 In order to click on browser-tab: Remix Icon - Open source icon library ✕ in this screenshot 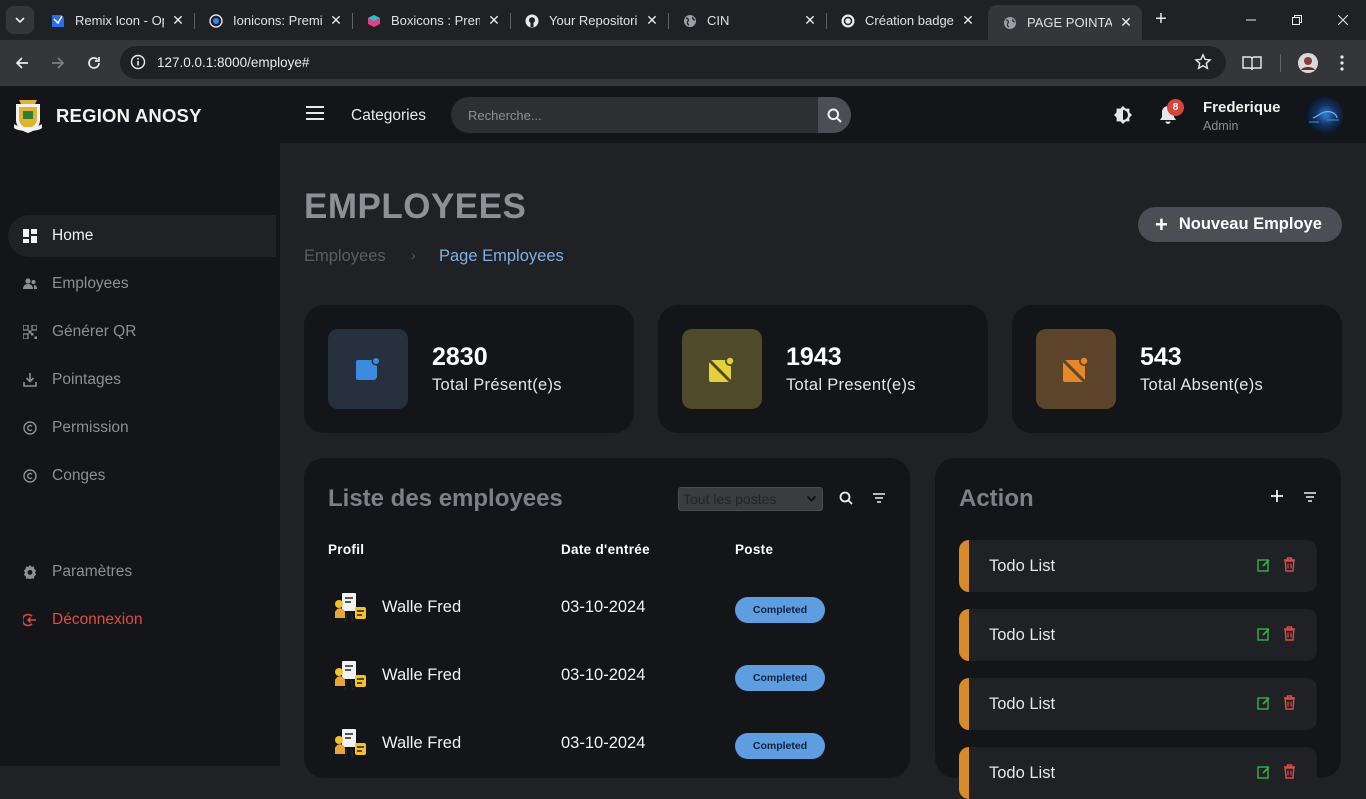, I will do `click(115, 20)`.